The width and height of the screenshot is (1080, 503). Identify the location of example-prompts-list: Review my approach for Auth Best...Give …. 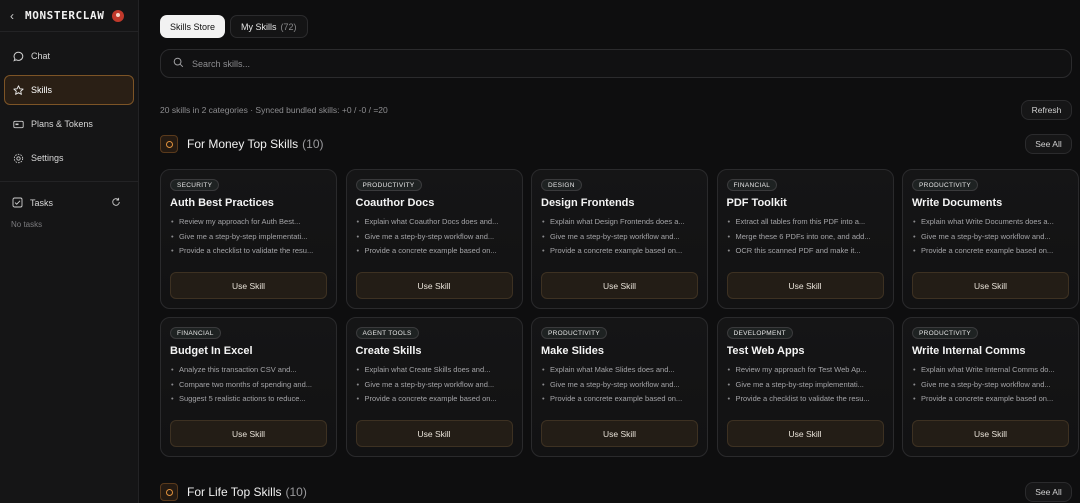
(248, 237).